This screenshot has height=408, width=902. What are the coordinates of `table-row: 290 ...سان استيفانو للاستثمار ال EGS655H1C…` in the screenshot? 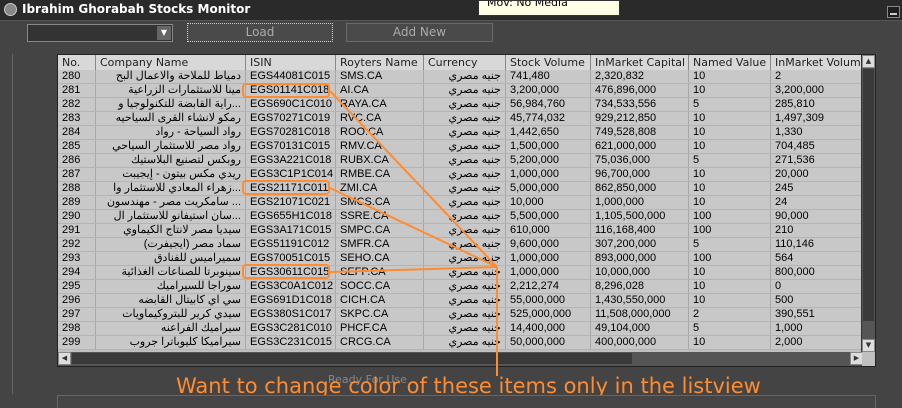 It's located at (460, 217).